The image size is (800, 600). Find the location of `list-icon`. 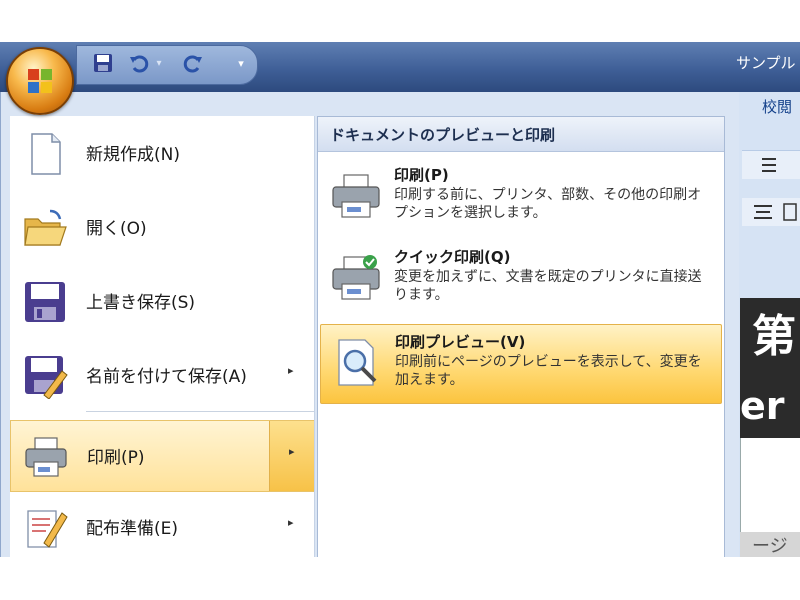

list-icon is located at coordinates (769, 165).